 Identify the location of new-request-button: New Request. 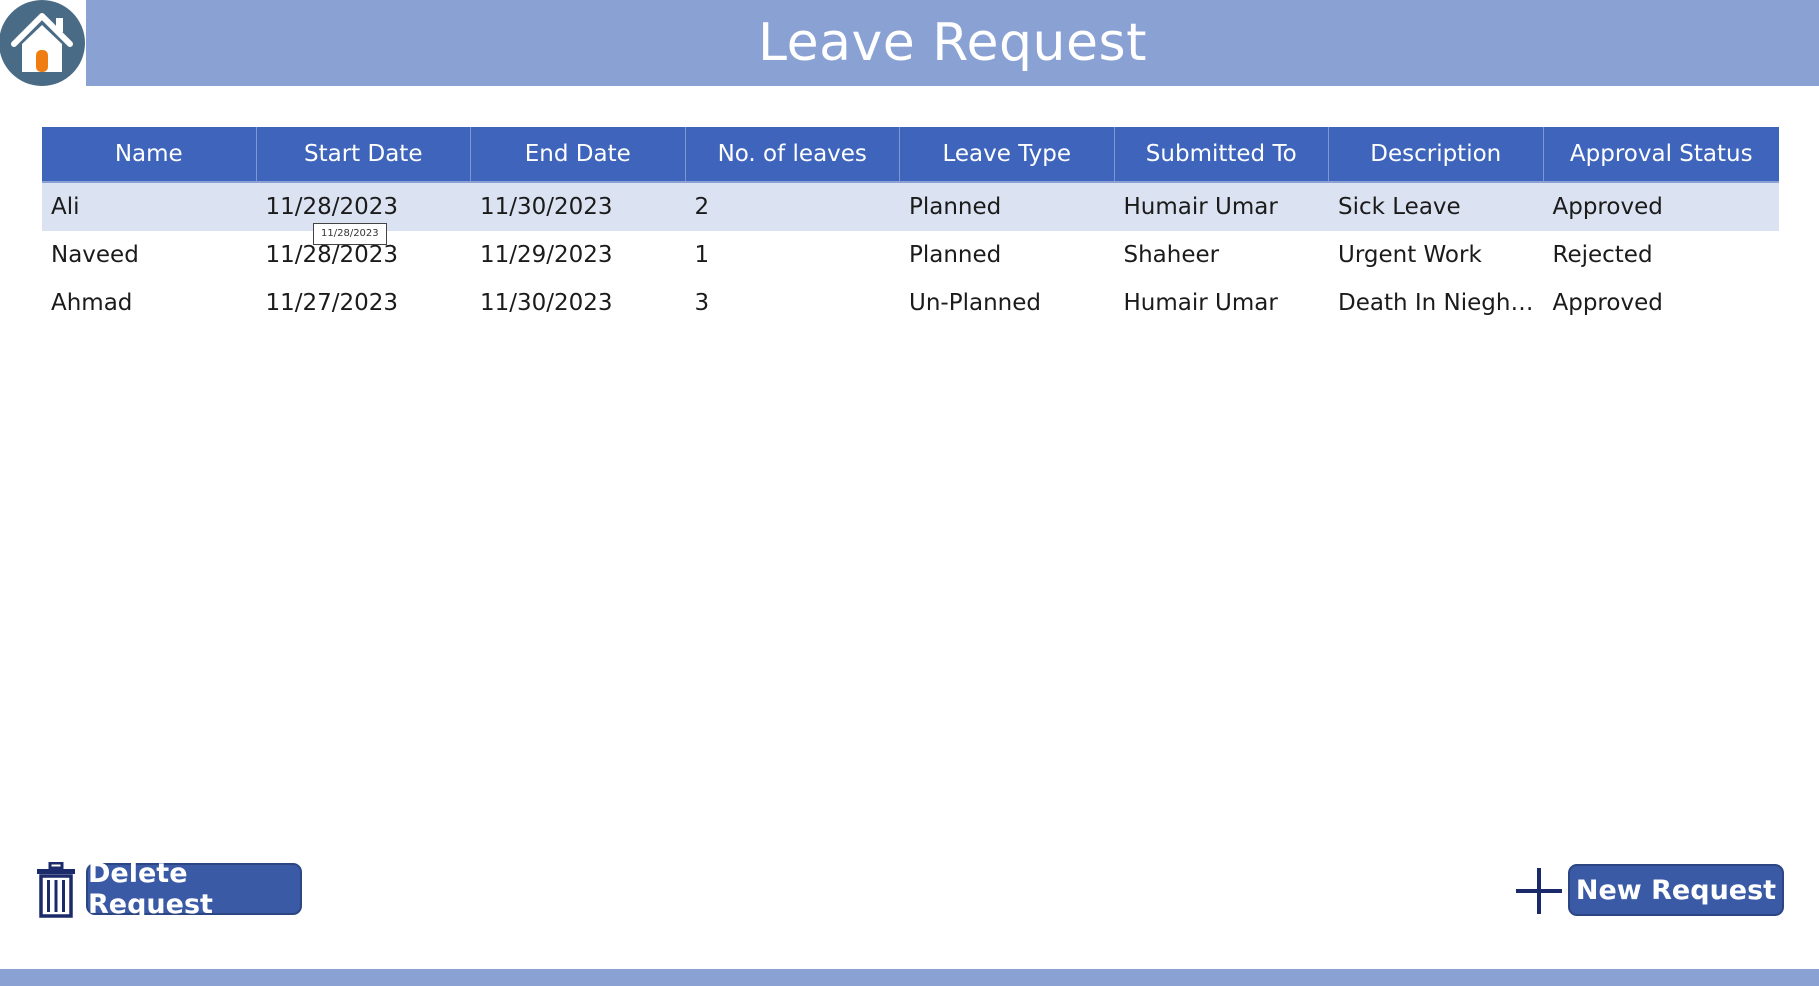
(1676, 890).